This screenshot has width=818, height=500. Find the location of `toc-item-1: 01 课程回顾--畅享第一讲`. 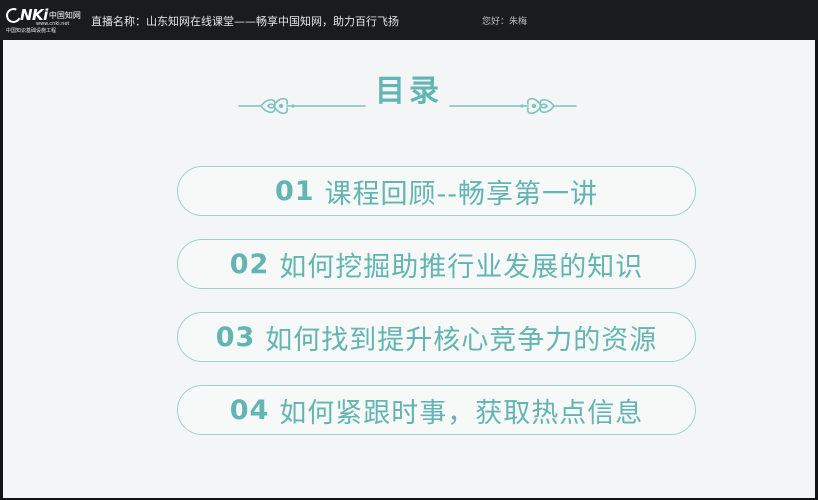

toc-item-1: 01 课程回顾--畅享第一讲 is located at coordinates (436, 191).